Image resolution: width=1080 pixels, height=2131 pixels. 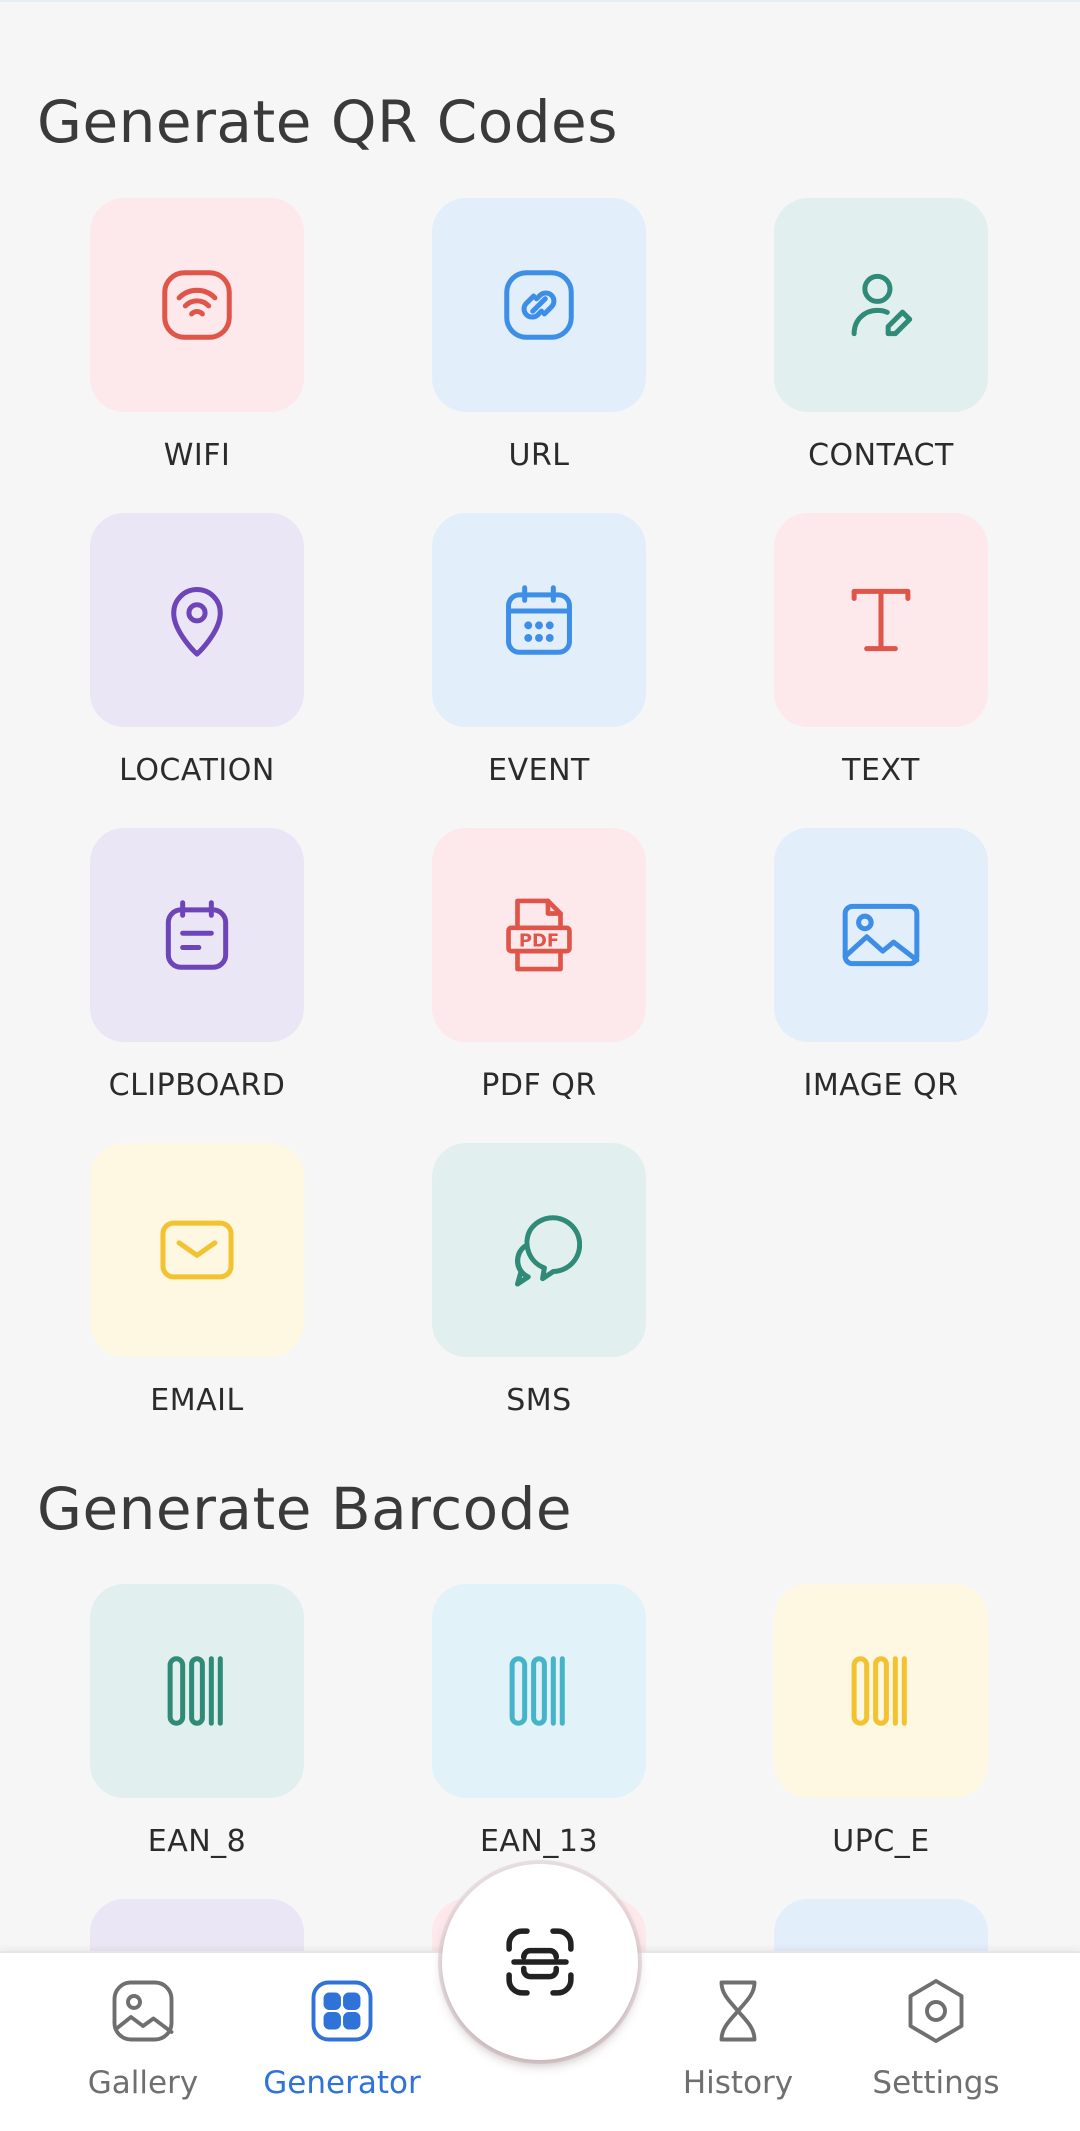 What do you see at coordinates (197, 1400) in the screenshot?
I see `qr-label-email: EMAIL` at bounding box center [197, 1400].